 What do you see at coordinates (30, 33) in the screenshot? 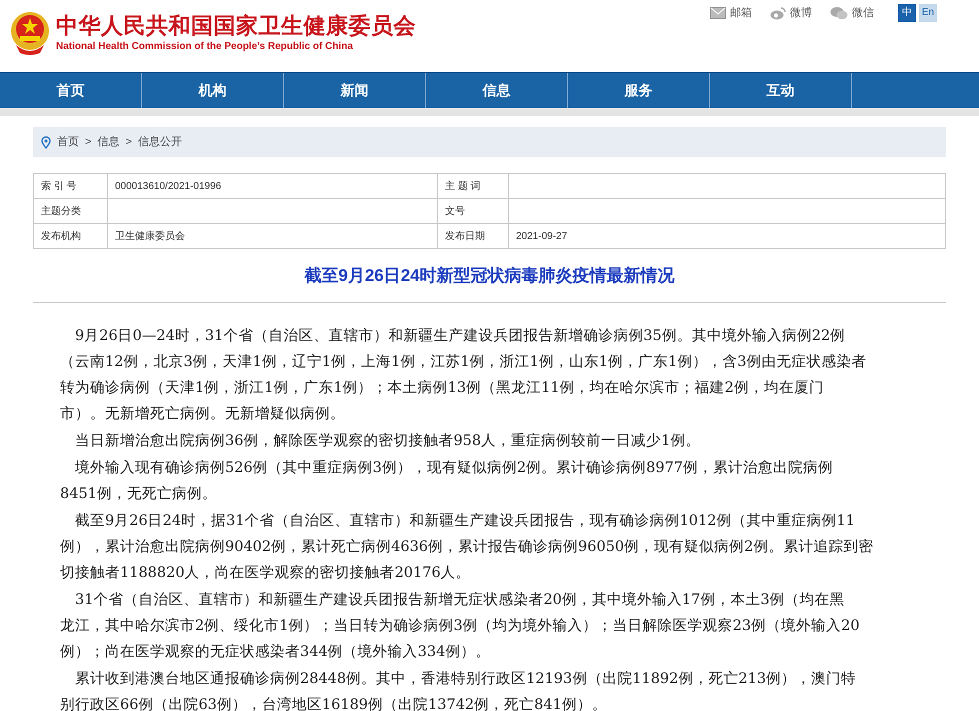
I see `emblem-logo` at bounding box center [30, 33].